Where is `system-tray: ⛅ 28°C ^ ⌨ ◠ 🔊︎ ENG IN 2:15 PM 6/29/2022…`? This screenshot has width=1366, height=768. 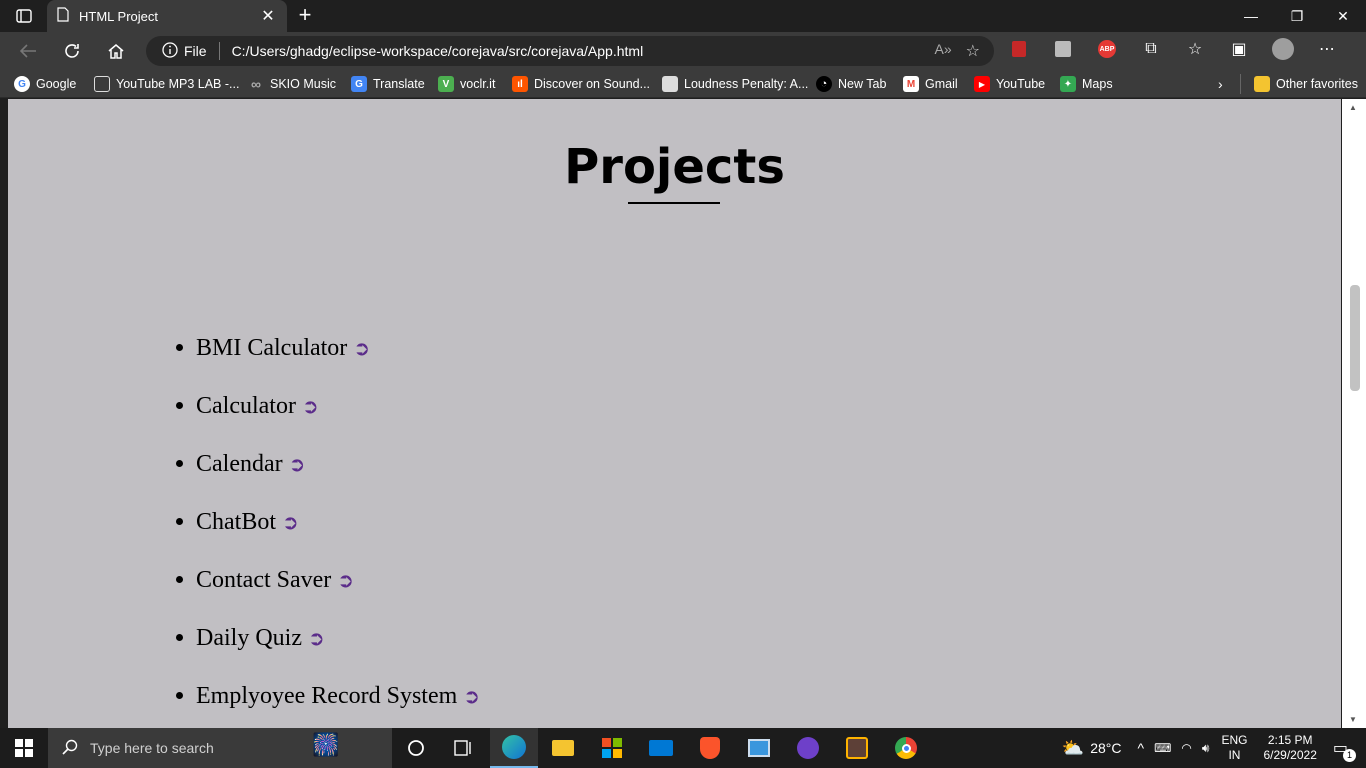 system-tray: ⛅ 28°C ^ ⌨ ◠ 🔊︎ ENG IN 2:15 PM 6/29/2022… is located at coordinates (1214, 748).